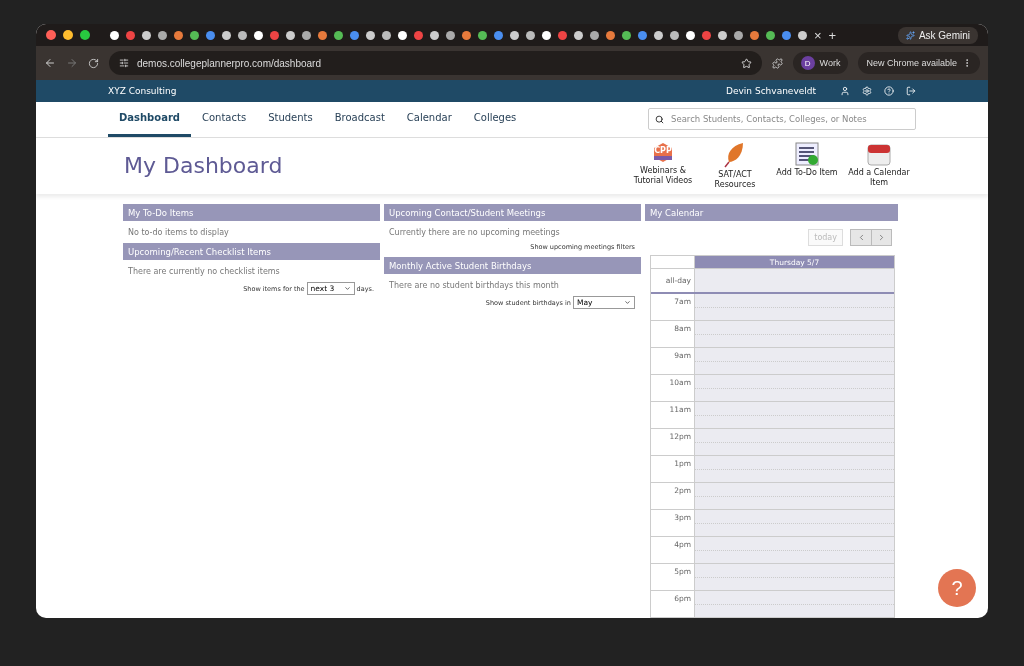 The image size is (1024, 666). Describe the element at coordinates (910, 35) in the screenshot. I see `sparkle-icon` at that location.